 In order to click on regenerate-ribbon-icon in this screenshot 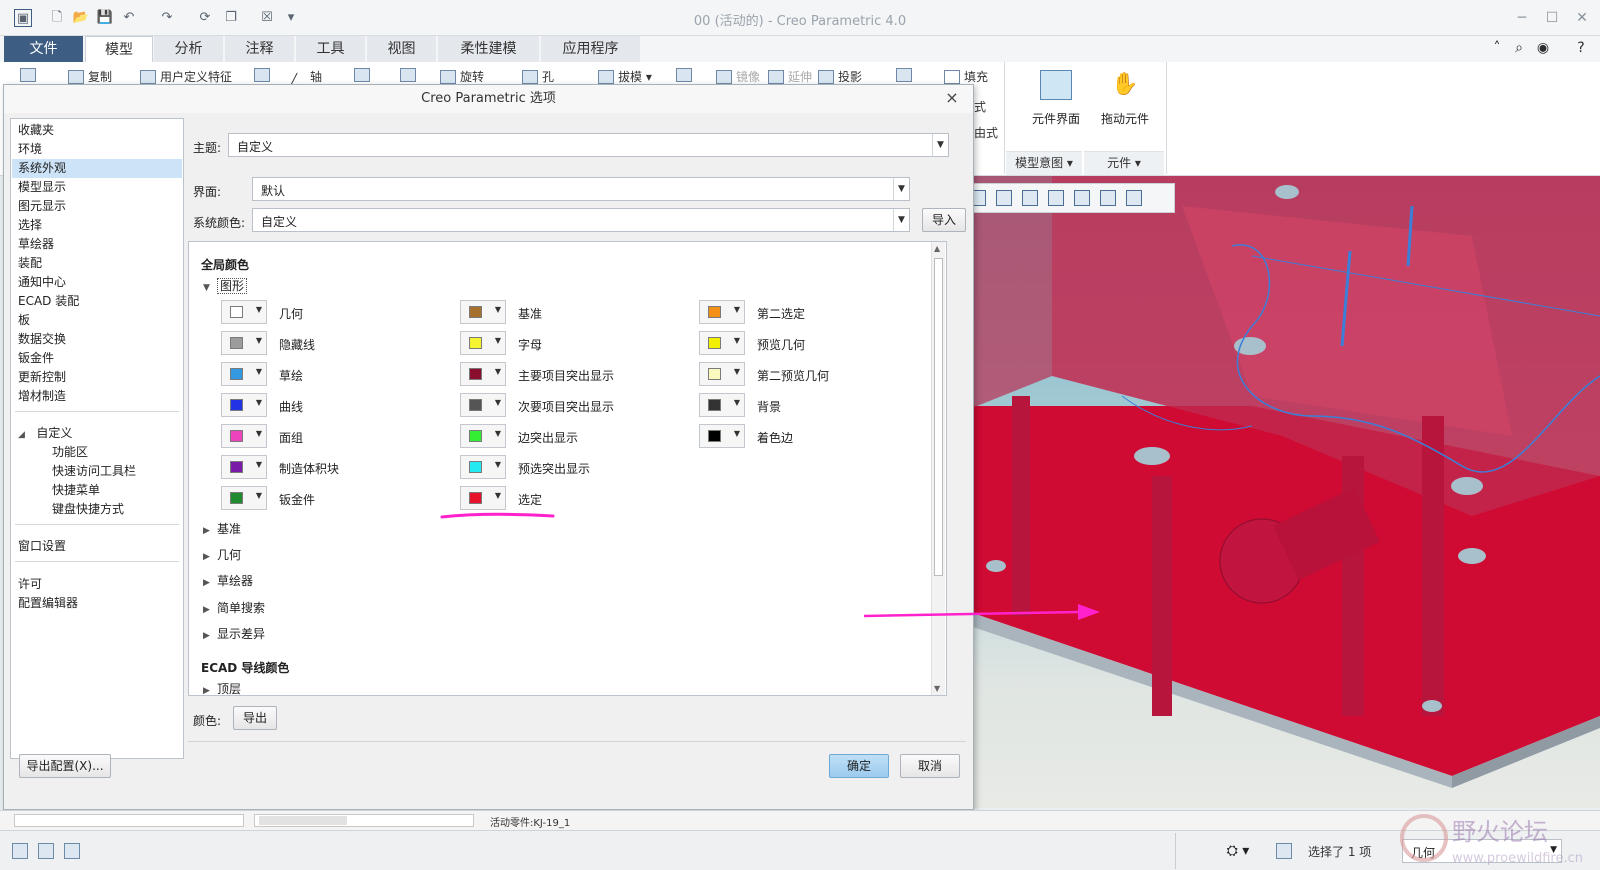, I will do `click(30, 75)`.